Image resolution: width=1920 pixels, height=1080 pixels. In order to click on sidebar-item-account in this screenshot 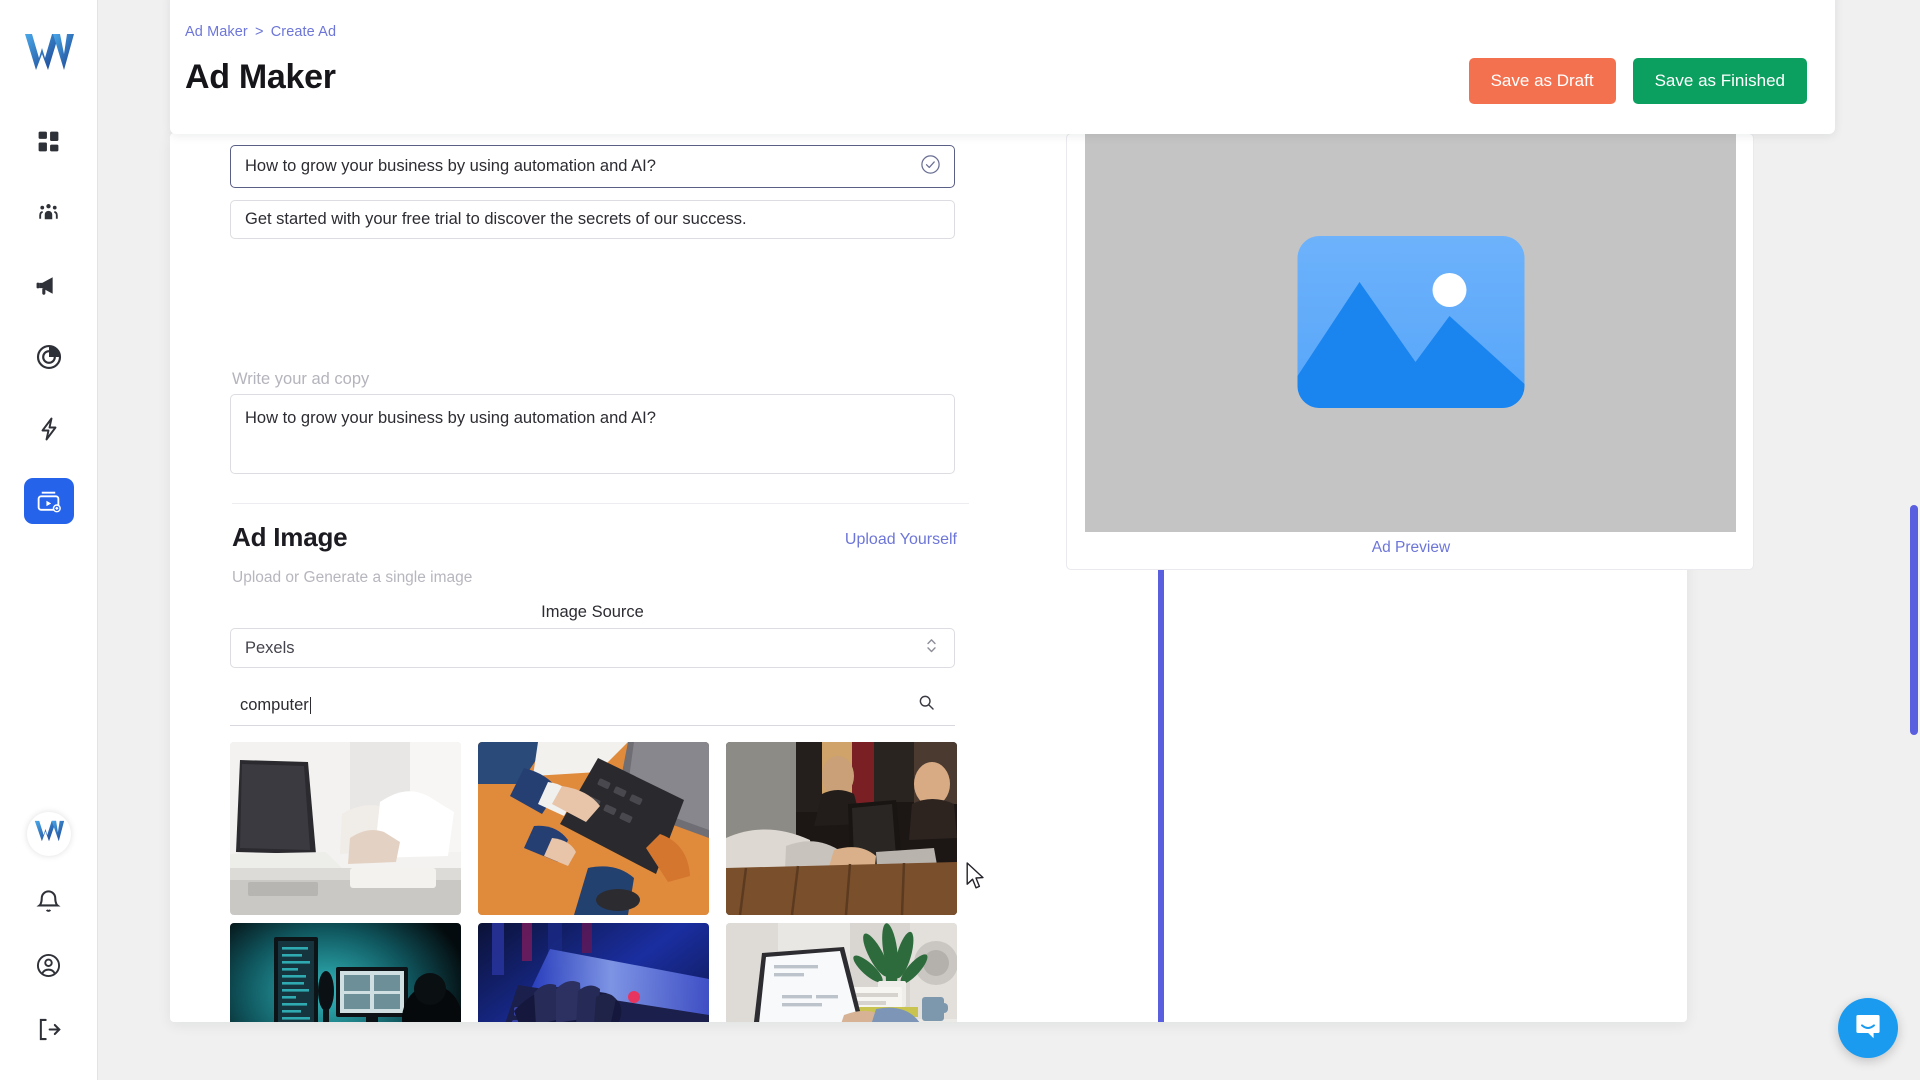, I will do `click(48, 968)`.